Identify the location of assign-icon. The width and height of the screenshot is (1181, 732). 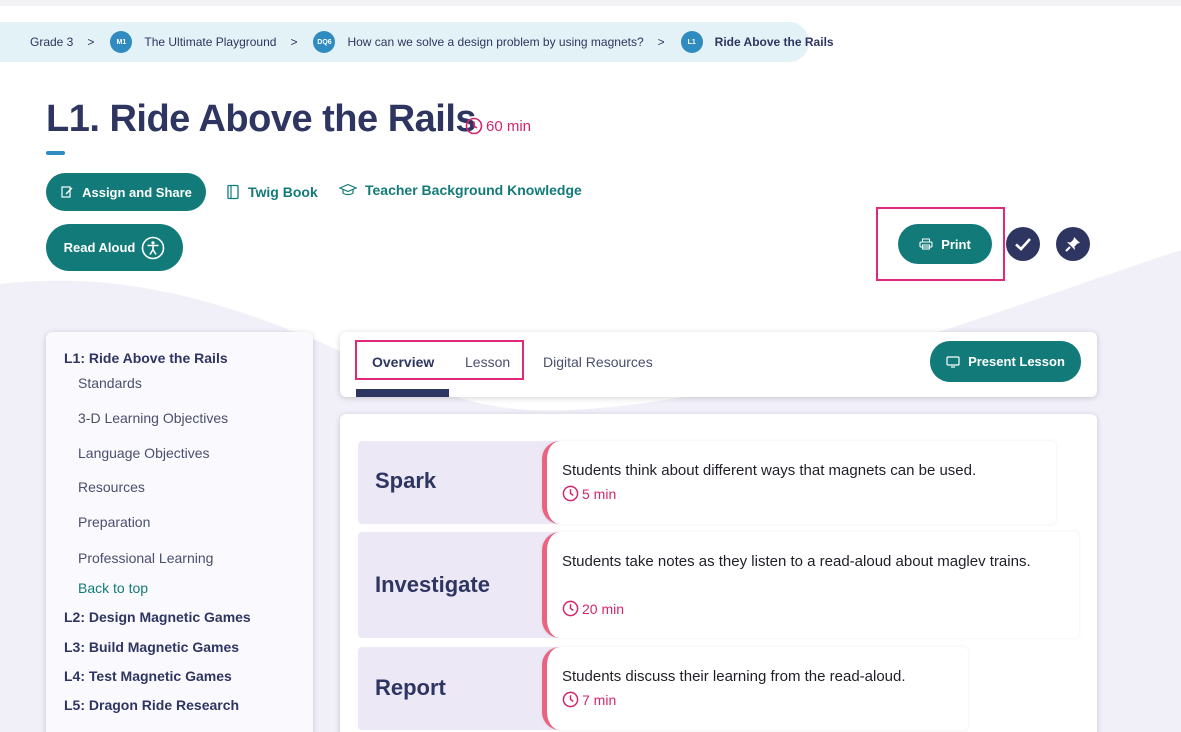
(67, 192).